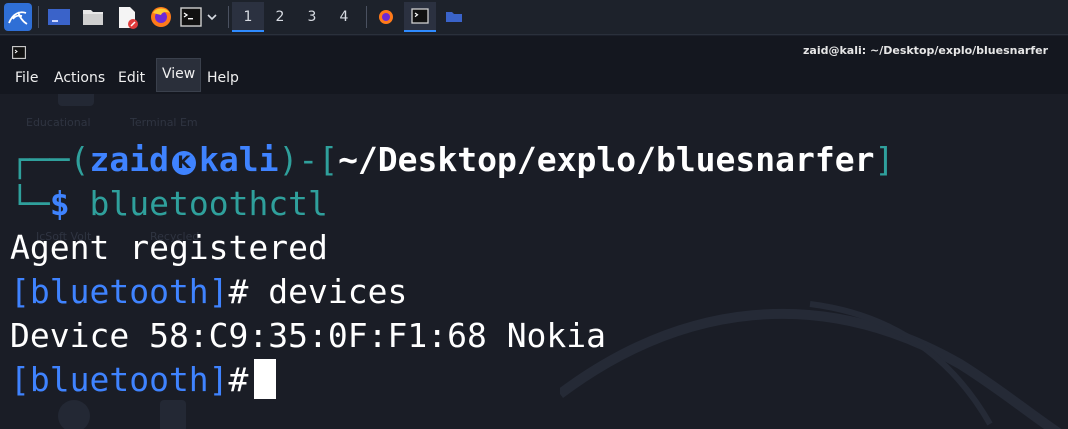 The width and height of the screenshot is (1068, 429). What do you see at coordinates (26, 78) in the screenshot?
I see `menu-file: File` at bounding box center [26, 78].